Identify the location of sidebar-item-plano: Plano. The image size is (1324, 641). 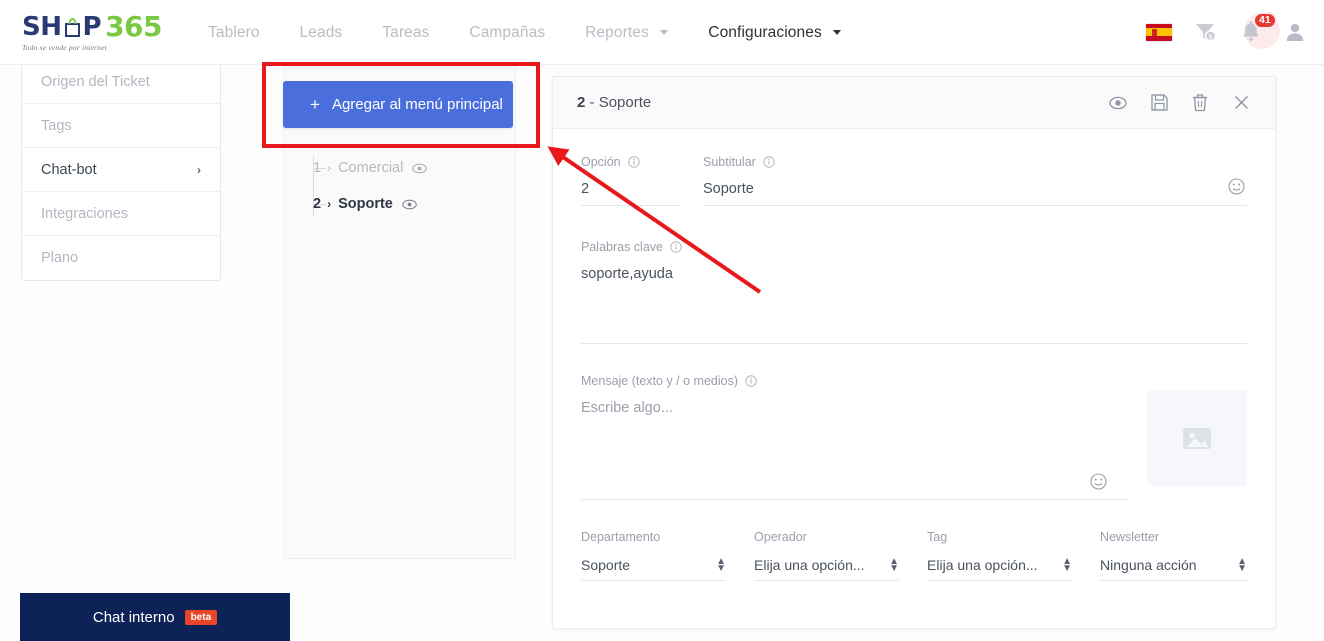
(121, 258).